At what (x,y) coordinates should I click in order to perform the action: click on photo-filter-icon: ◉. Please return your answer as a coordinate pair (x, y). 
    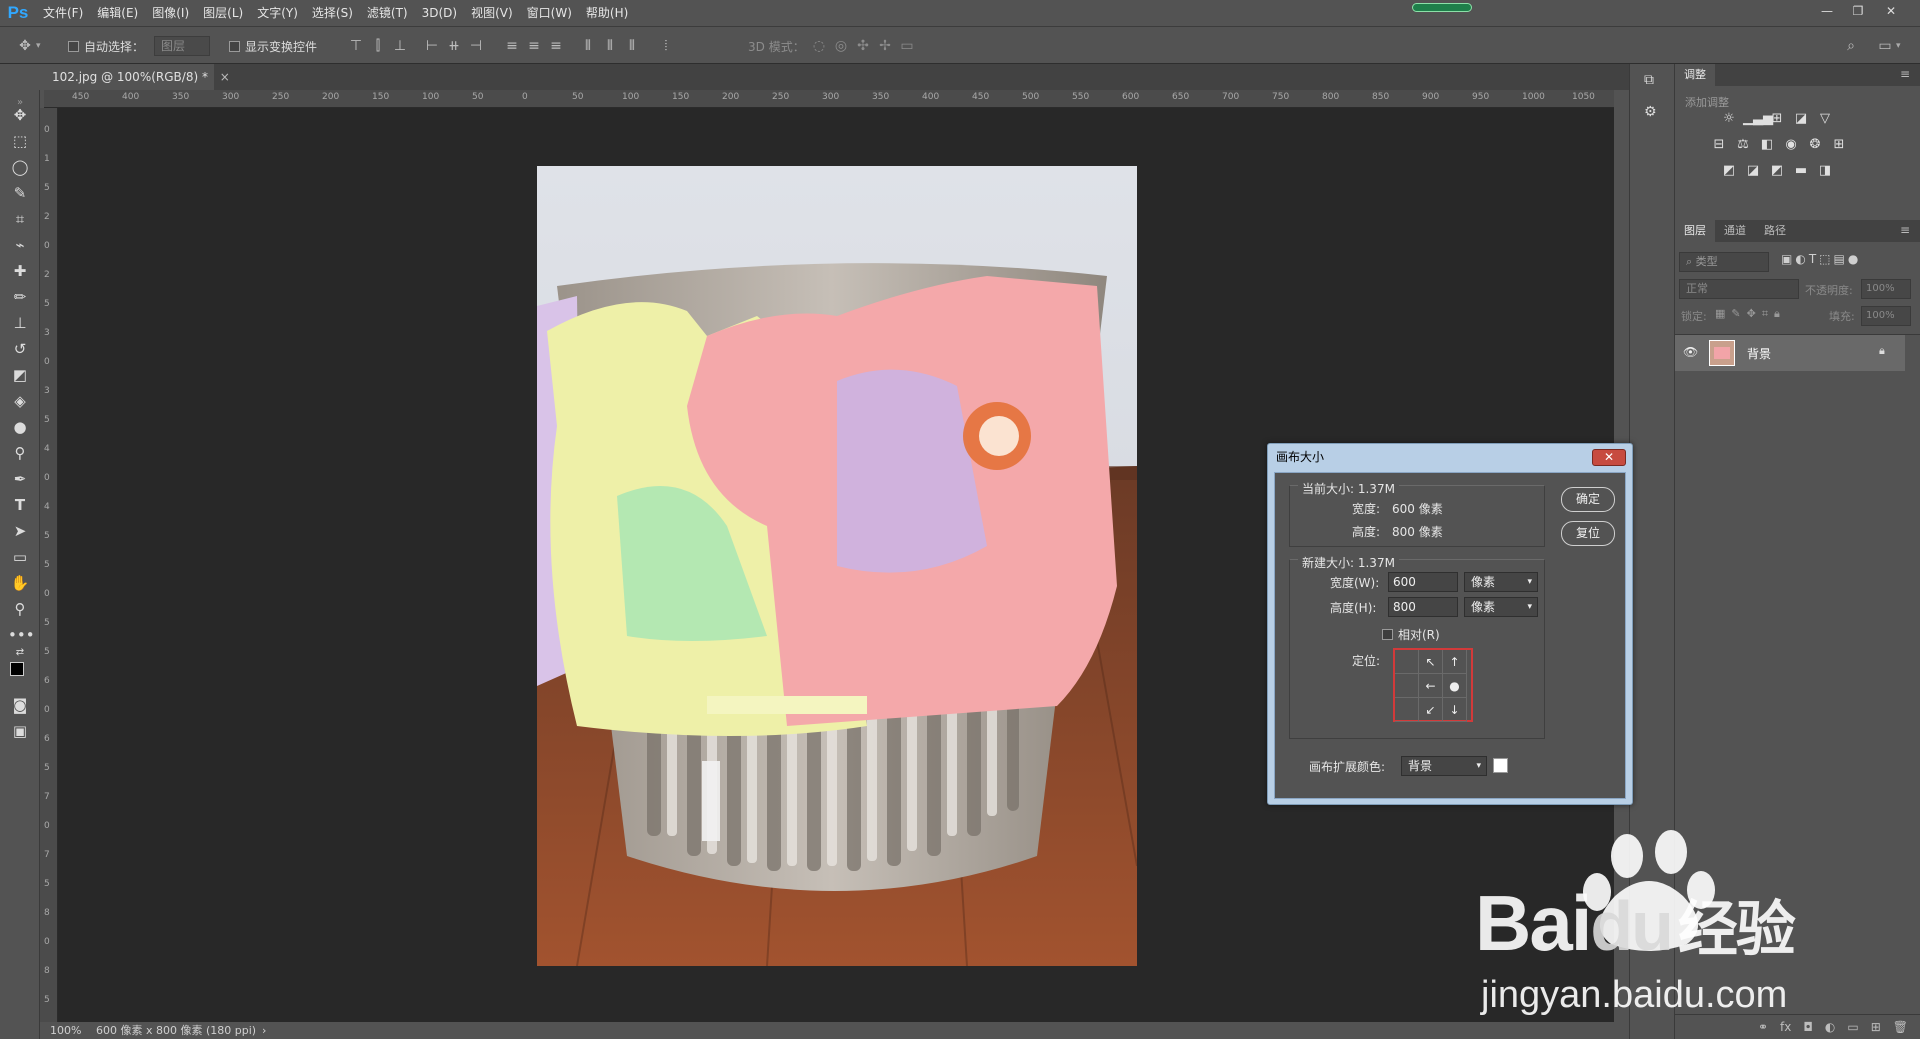
    Looking at the image, I should click on (1791, 145).